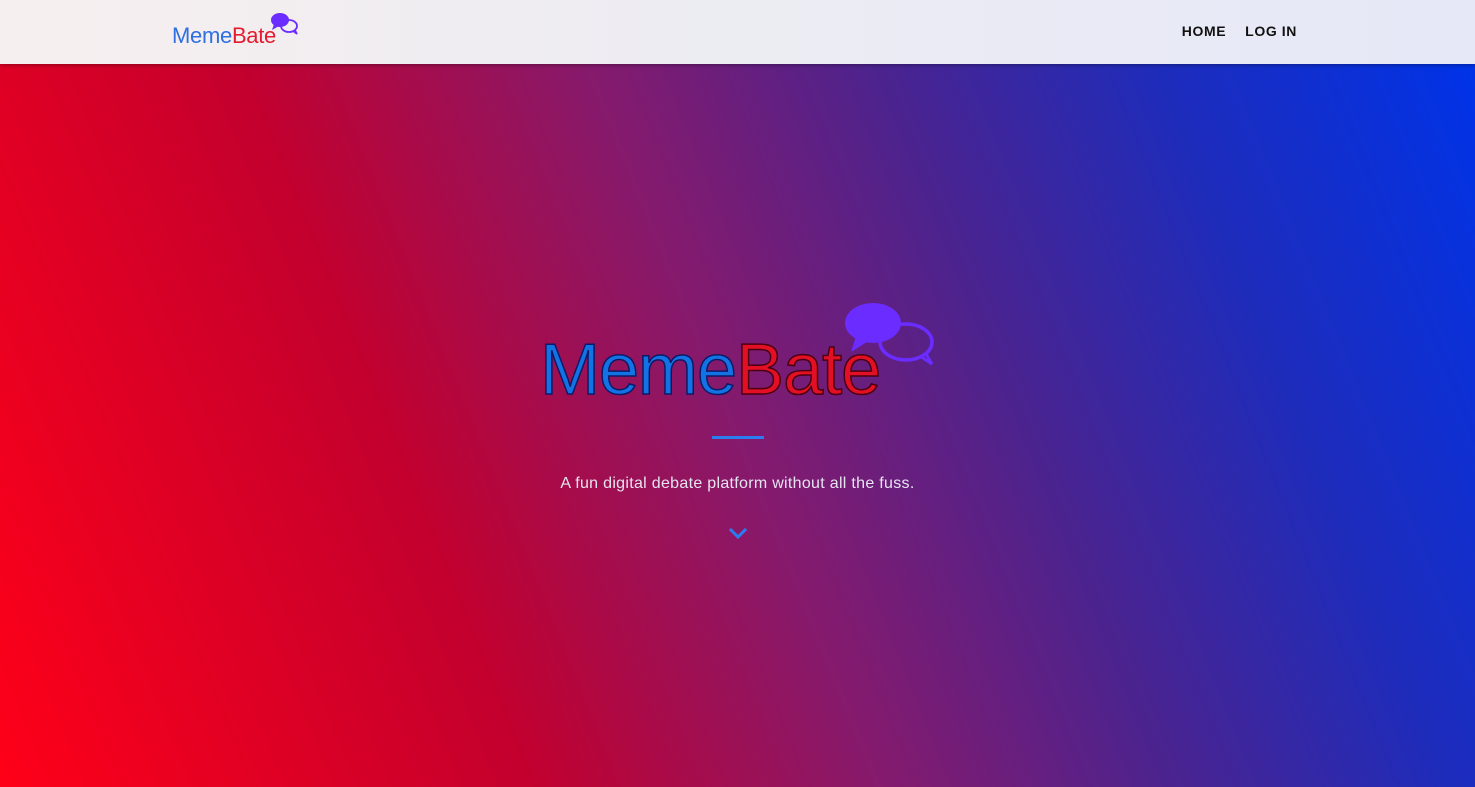 The height and width of the screenshot is (787, 1475). I want to click on logo-text-meme: Meme, so click(202, 35).